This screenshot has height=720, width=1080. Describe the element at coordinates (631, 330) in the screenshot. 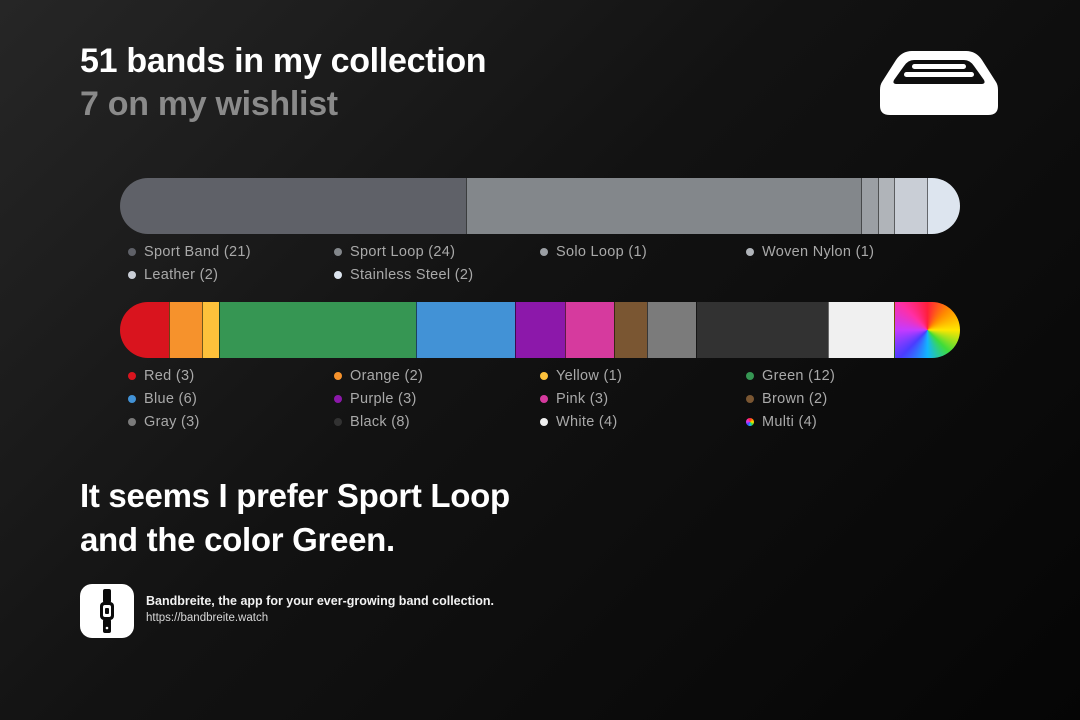

I see `bar-segment-brown` at that location.